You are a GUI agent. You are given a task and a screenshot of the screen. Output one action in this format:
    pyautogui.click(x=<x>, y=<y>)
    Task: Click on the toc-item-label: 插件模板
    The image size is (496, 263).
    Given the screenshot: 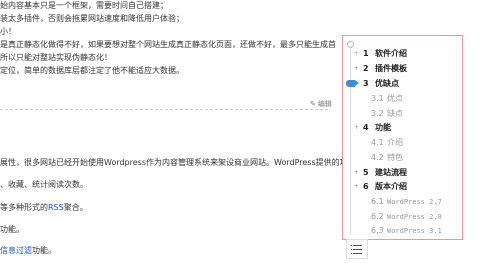 What is the action you would take?
    pyautogui.click(x=391, y=68)
    